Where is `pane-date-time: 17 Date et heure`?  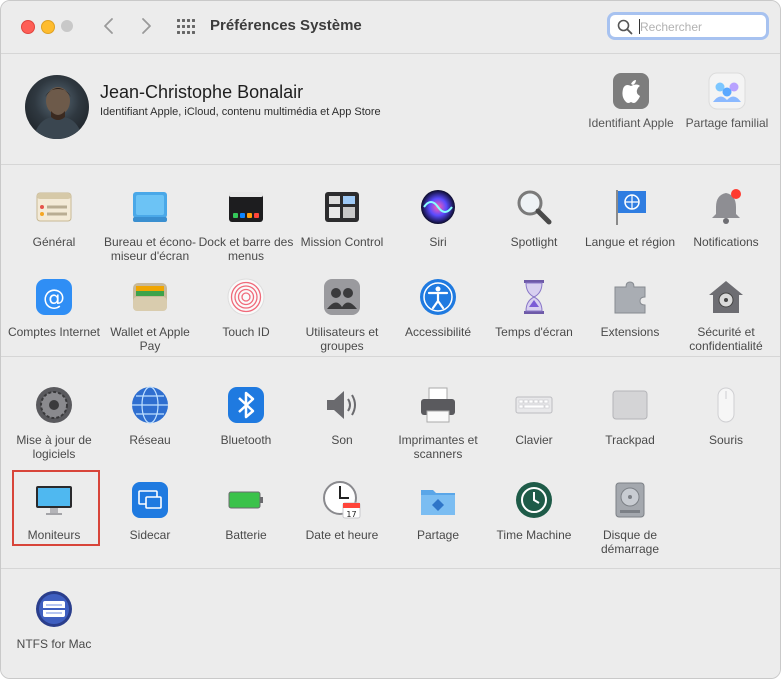
pane-date-time: 17 Date et heure is located at coordinates (342, 511).